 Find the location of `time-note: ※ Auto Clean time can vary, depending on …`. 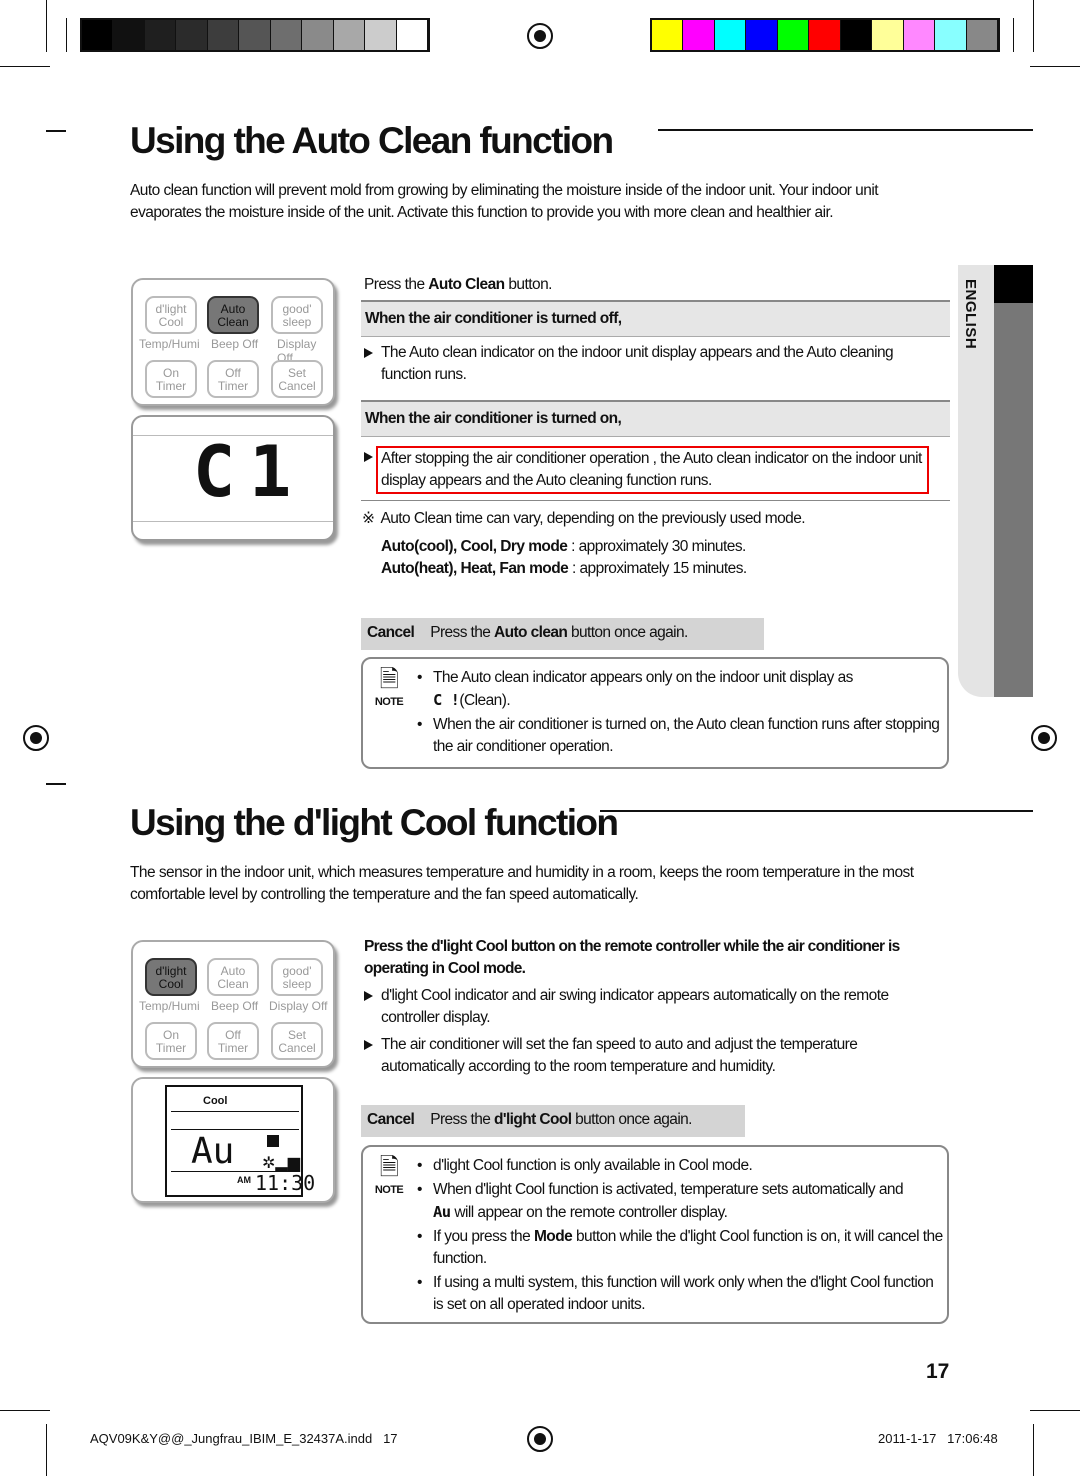

time-note: ※ Auto Clean time can vary, depending on … is located at coordinates (584, 518).